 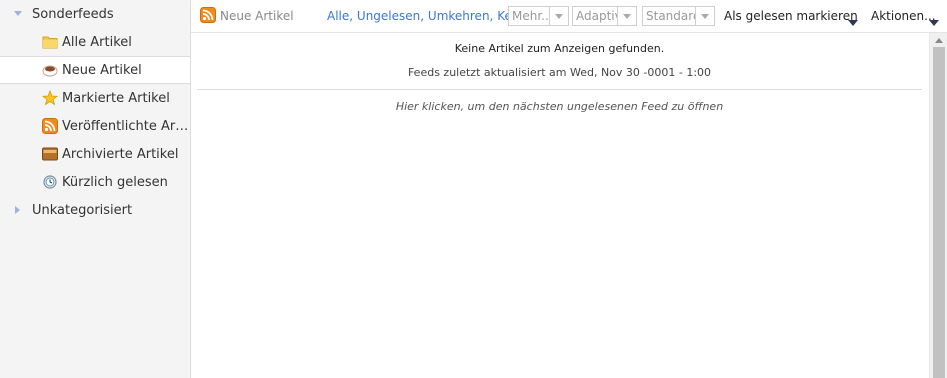 I want to click on feed-label: Neue Artikel, so click(x=102, y=70).